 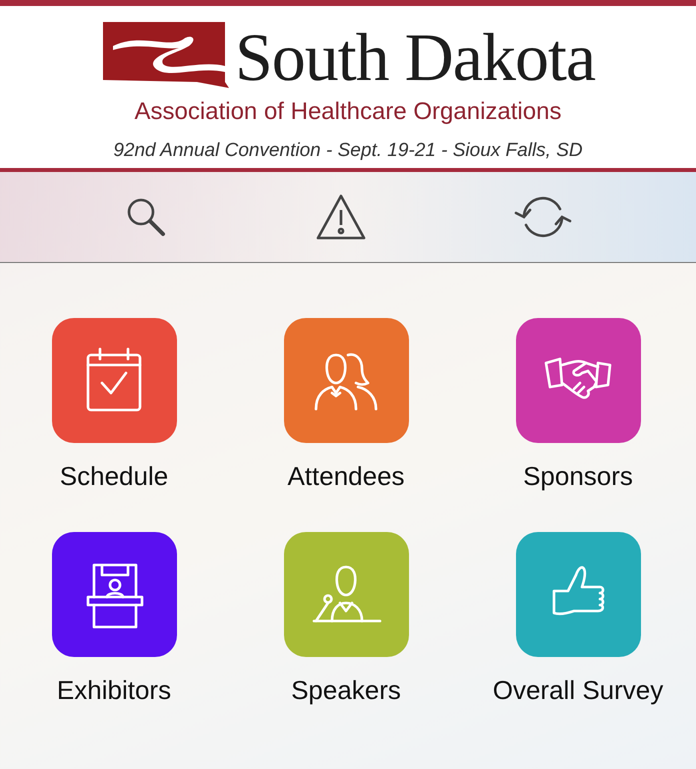 I want to click on tile-label: Sponsors, so click(x=578, y=476).